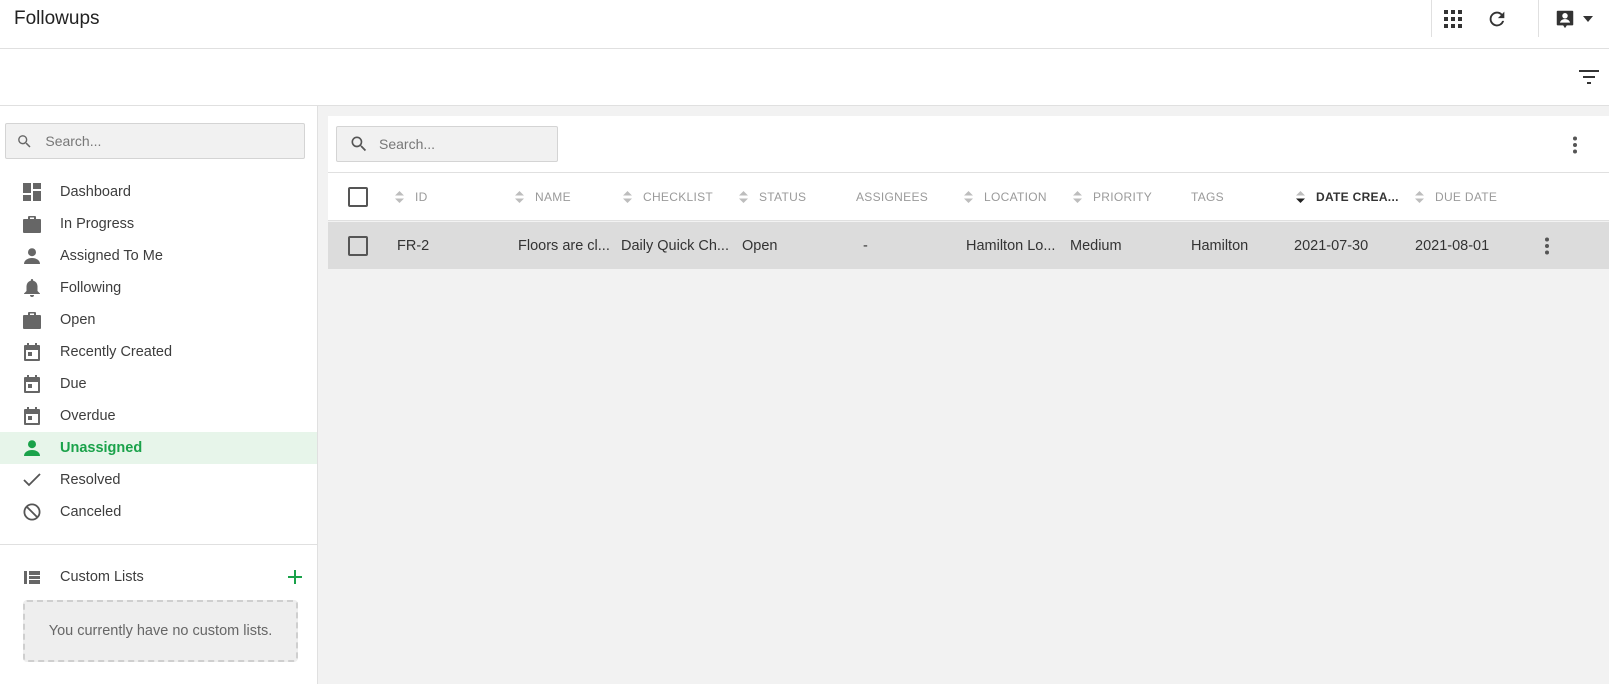 Image resolution: width=1609 pixels, height=684 pixels. What do you see at coordinates (1121, 197) in the screenshot?
I see `column-header-priority: PRIORITY` at bounding box center [1121, 197].